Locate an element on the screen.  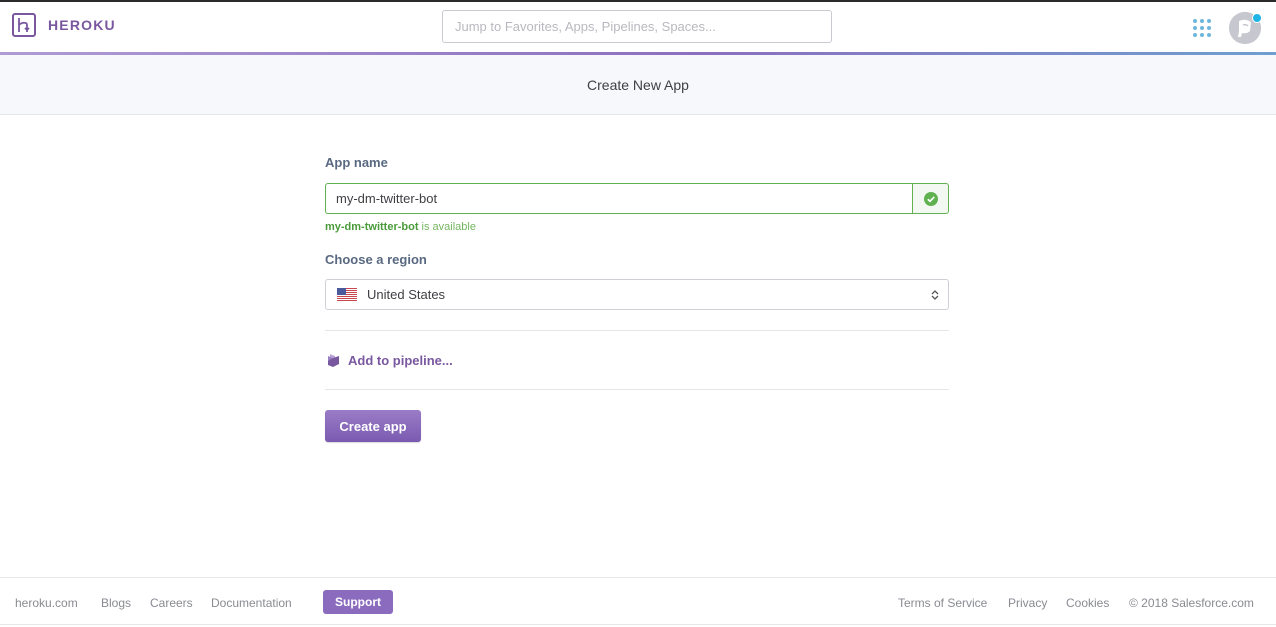
page-title-bar: Create New App is located at coordinates (638, 85).